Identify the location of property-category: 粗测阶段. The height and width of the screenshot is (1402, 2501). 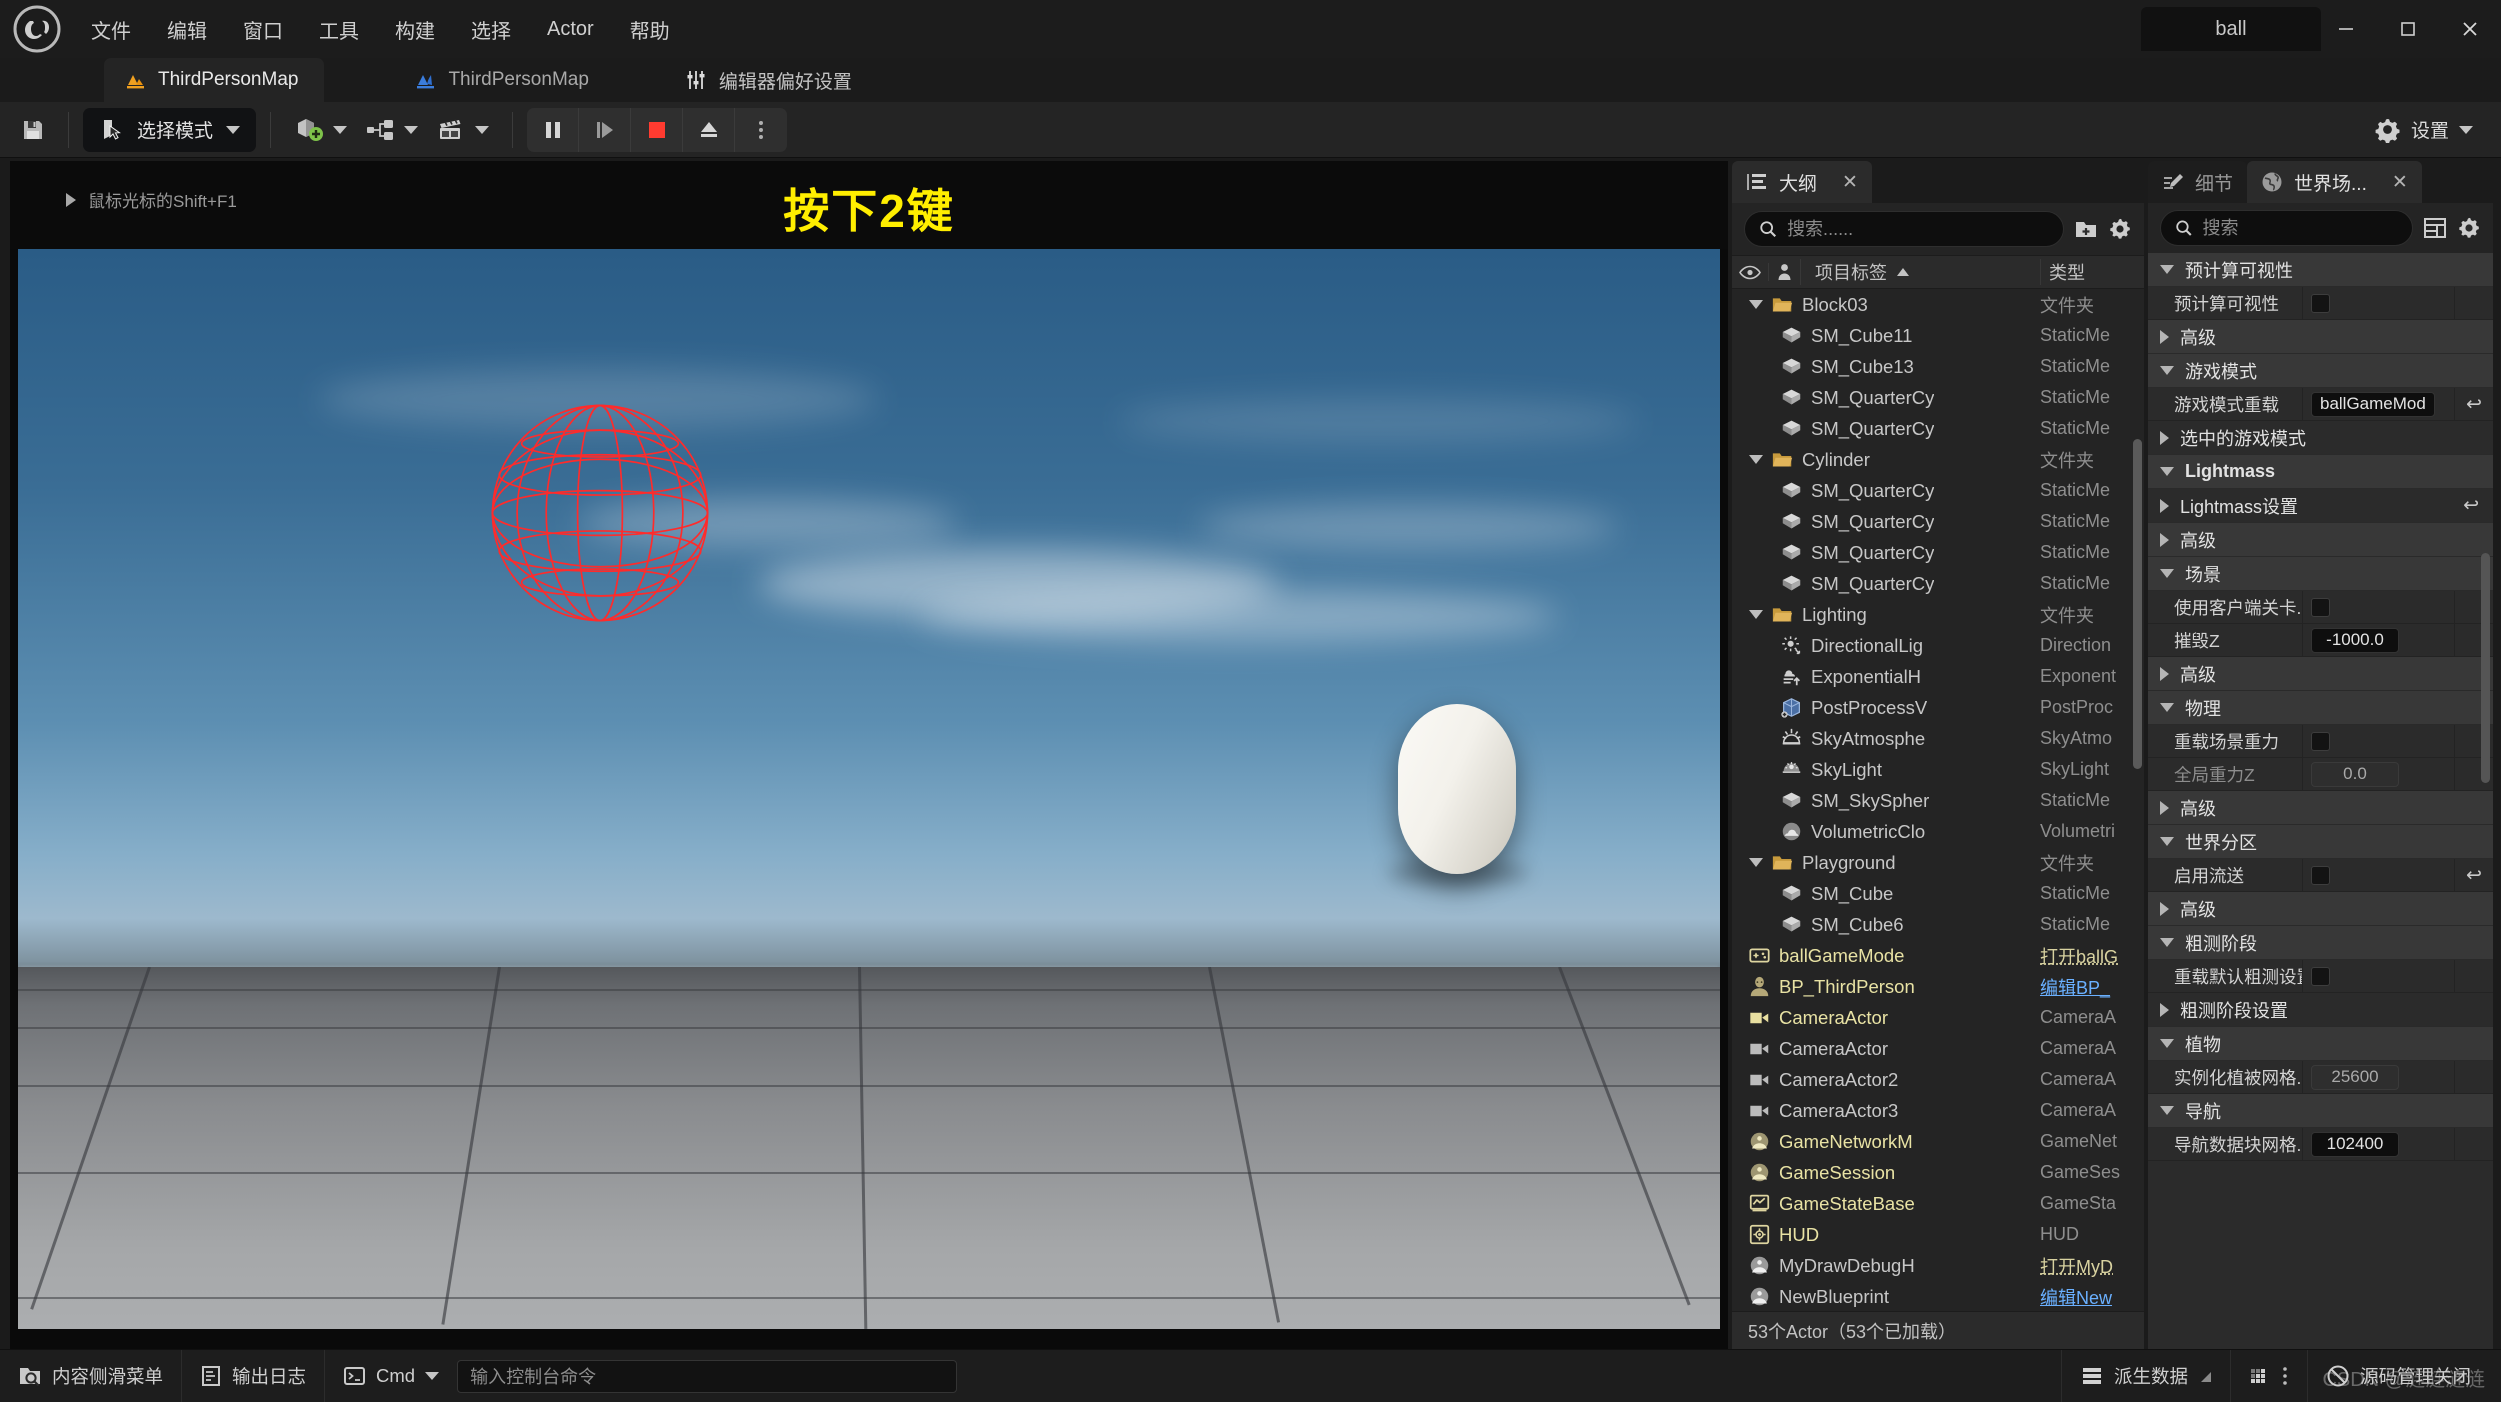
(2320, 943).